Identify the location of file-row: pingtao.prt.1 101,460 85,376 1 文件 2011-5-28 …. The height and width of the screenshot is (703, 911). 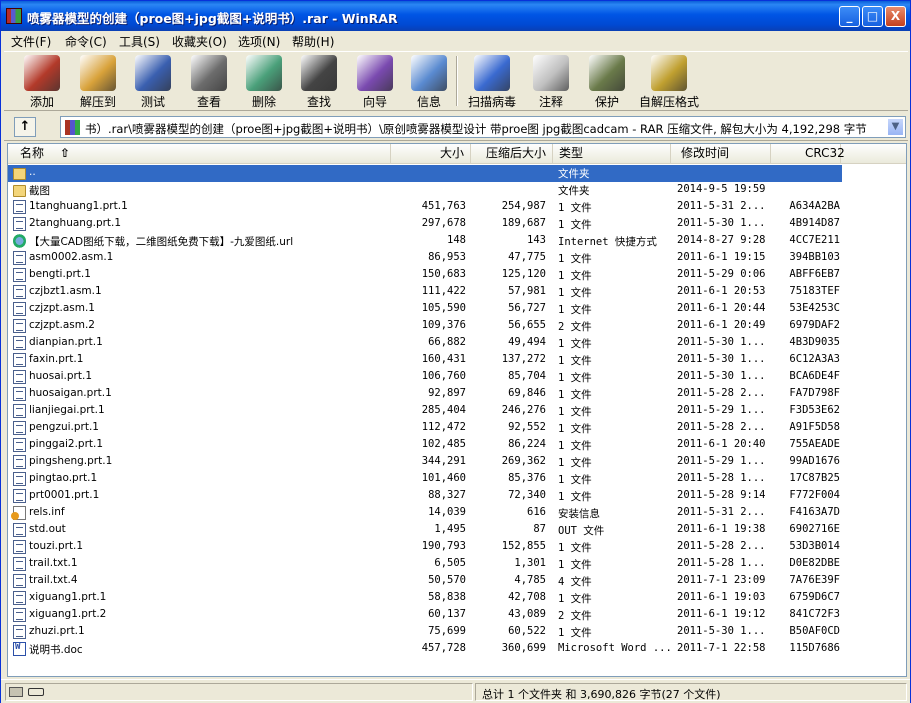
(457, 479).